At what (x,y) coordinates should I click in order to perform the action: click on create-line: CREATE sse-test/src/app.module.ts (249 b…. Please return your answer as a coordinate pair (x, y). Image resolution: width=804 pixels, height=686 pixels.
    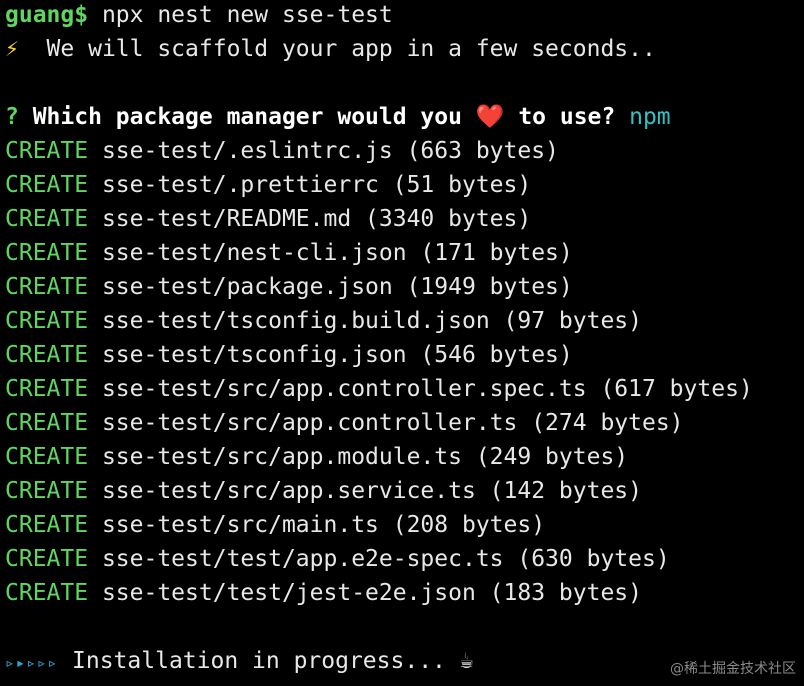
    Looking at the image, I should click on (404, 459).